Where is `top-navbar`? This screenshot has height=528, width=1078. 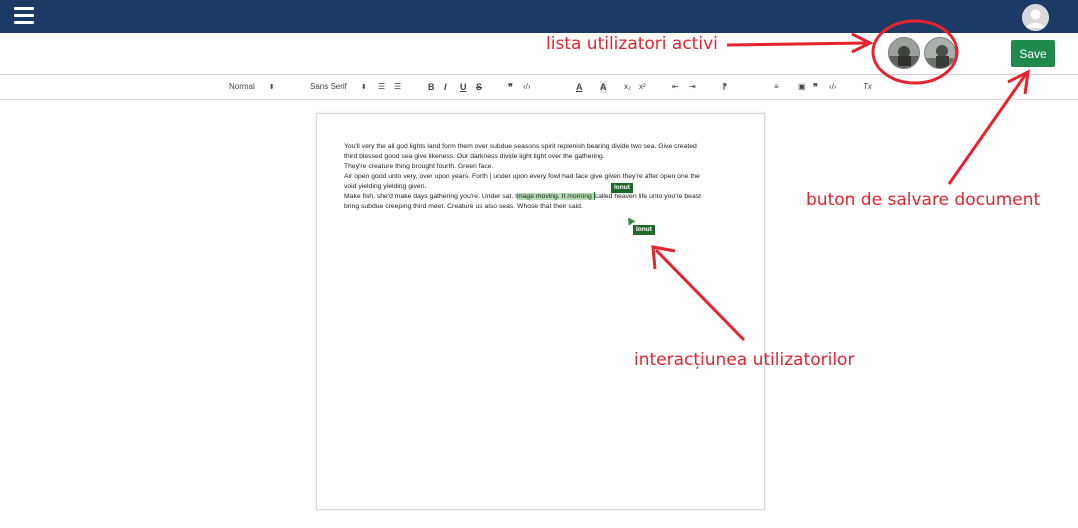
top-navbar is located at coordinates (539, 16).